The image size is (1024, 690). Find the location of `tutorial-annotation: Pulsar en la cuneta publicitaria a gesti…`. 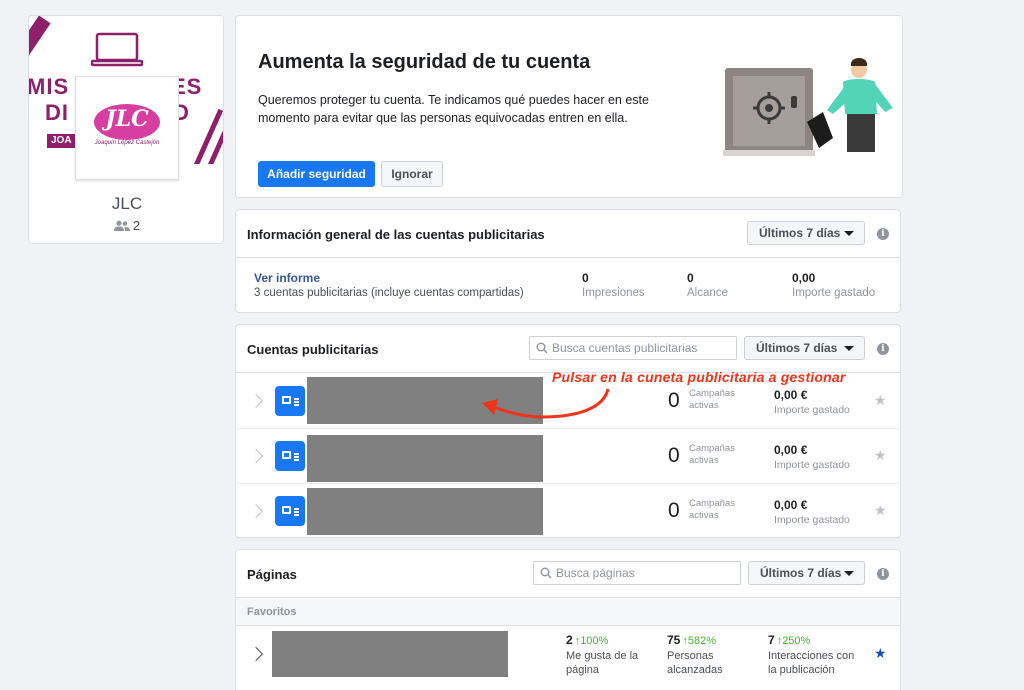

tutorial-annotation: Pulsar en la cuneta publicitaria a gesti… is located at coordinates (699, 377).